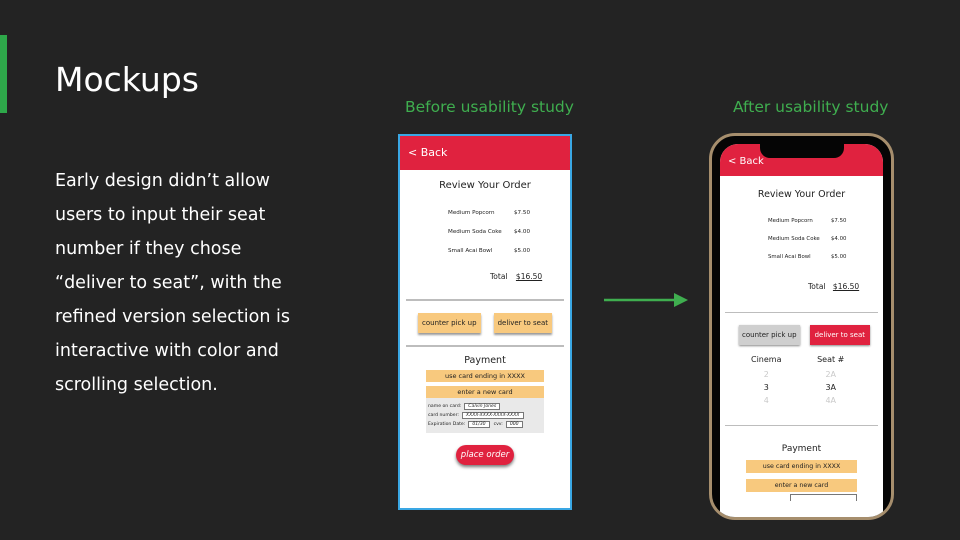 This screenshot has width=960, height=540. I want to click on before-label: Before usability study, so click(489, 107).